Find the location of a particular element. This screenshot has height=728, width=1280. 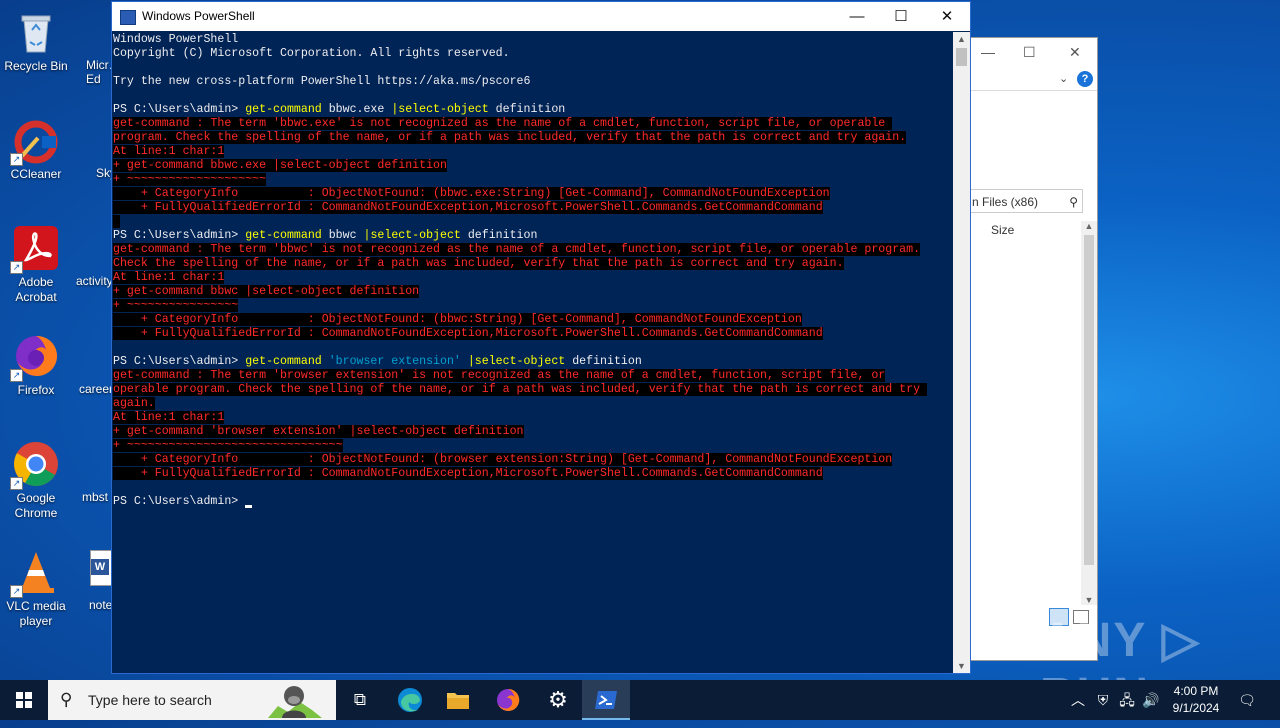

desktop-icon-label: career is located at coordinates (95, 389).